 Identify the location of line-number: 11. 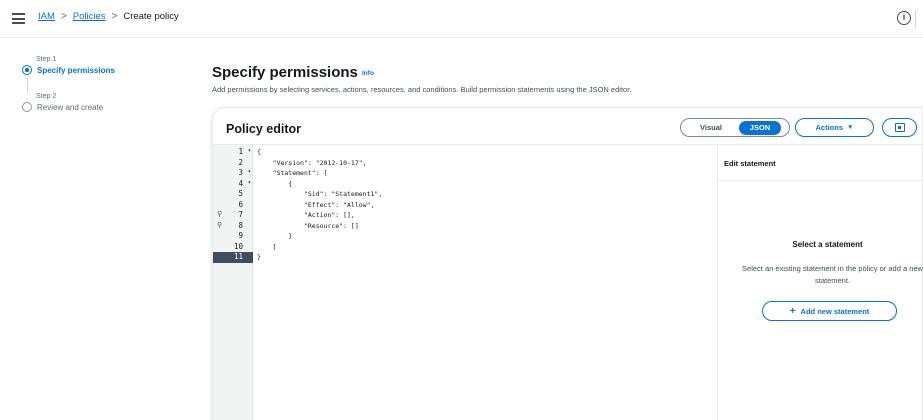
(238, 256).